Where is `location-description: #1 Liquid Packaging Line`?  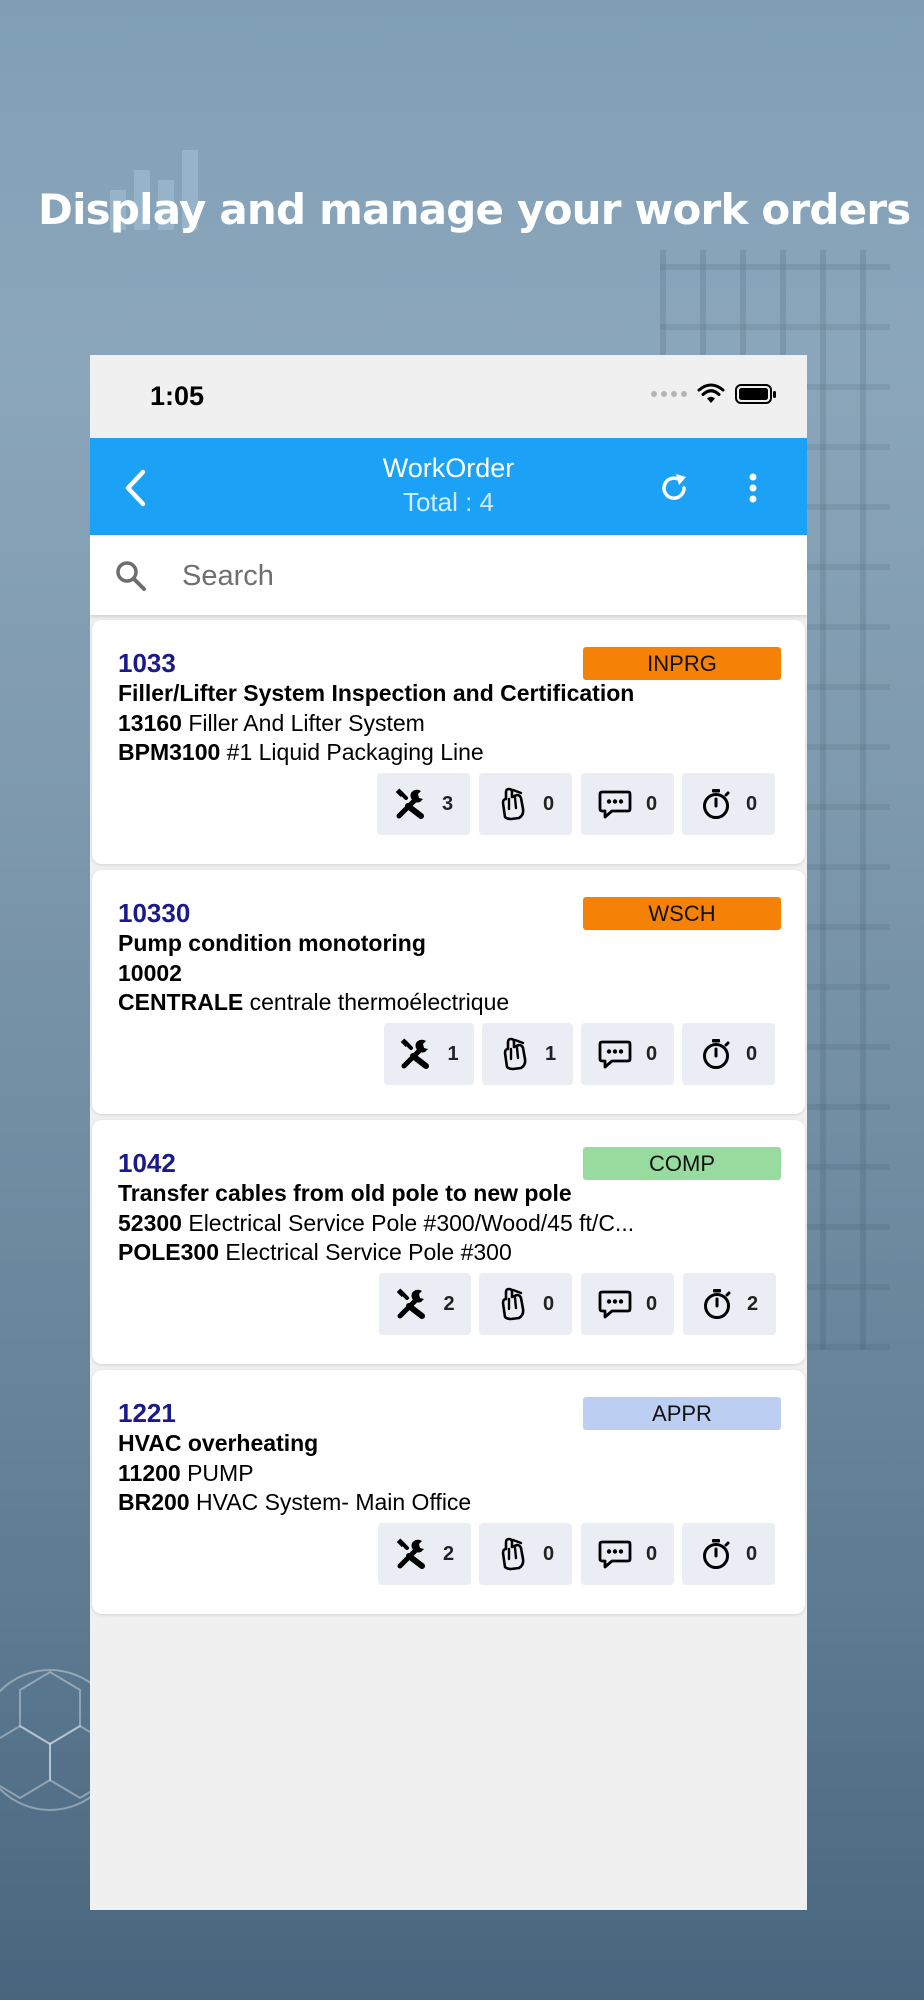 location-description: #1 Liquid Packaging Line is located at coordinates (355, 752).